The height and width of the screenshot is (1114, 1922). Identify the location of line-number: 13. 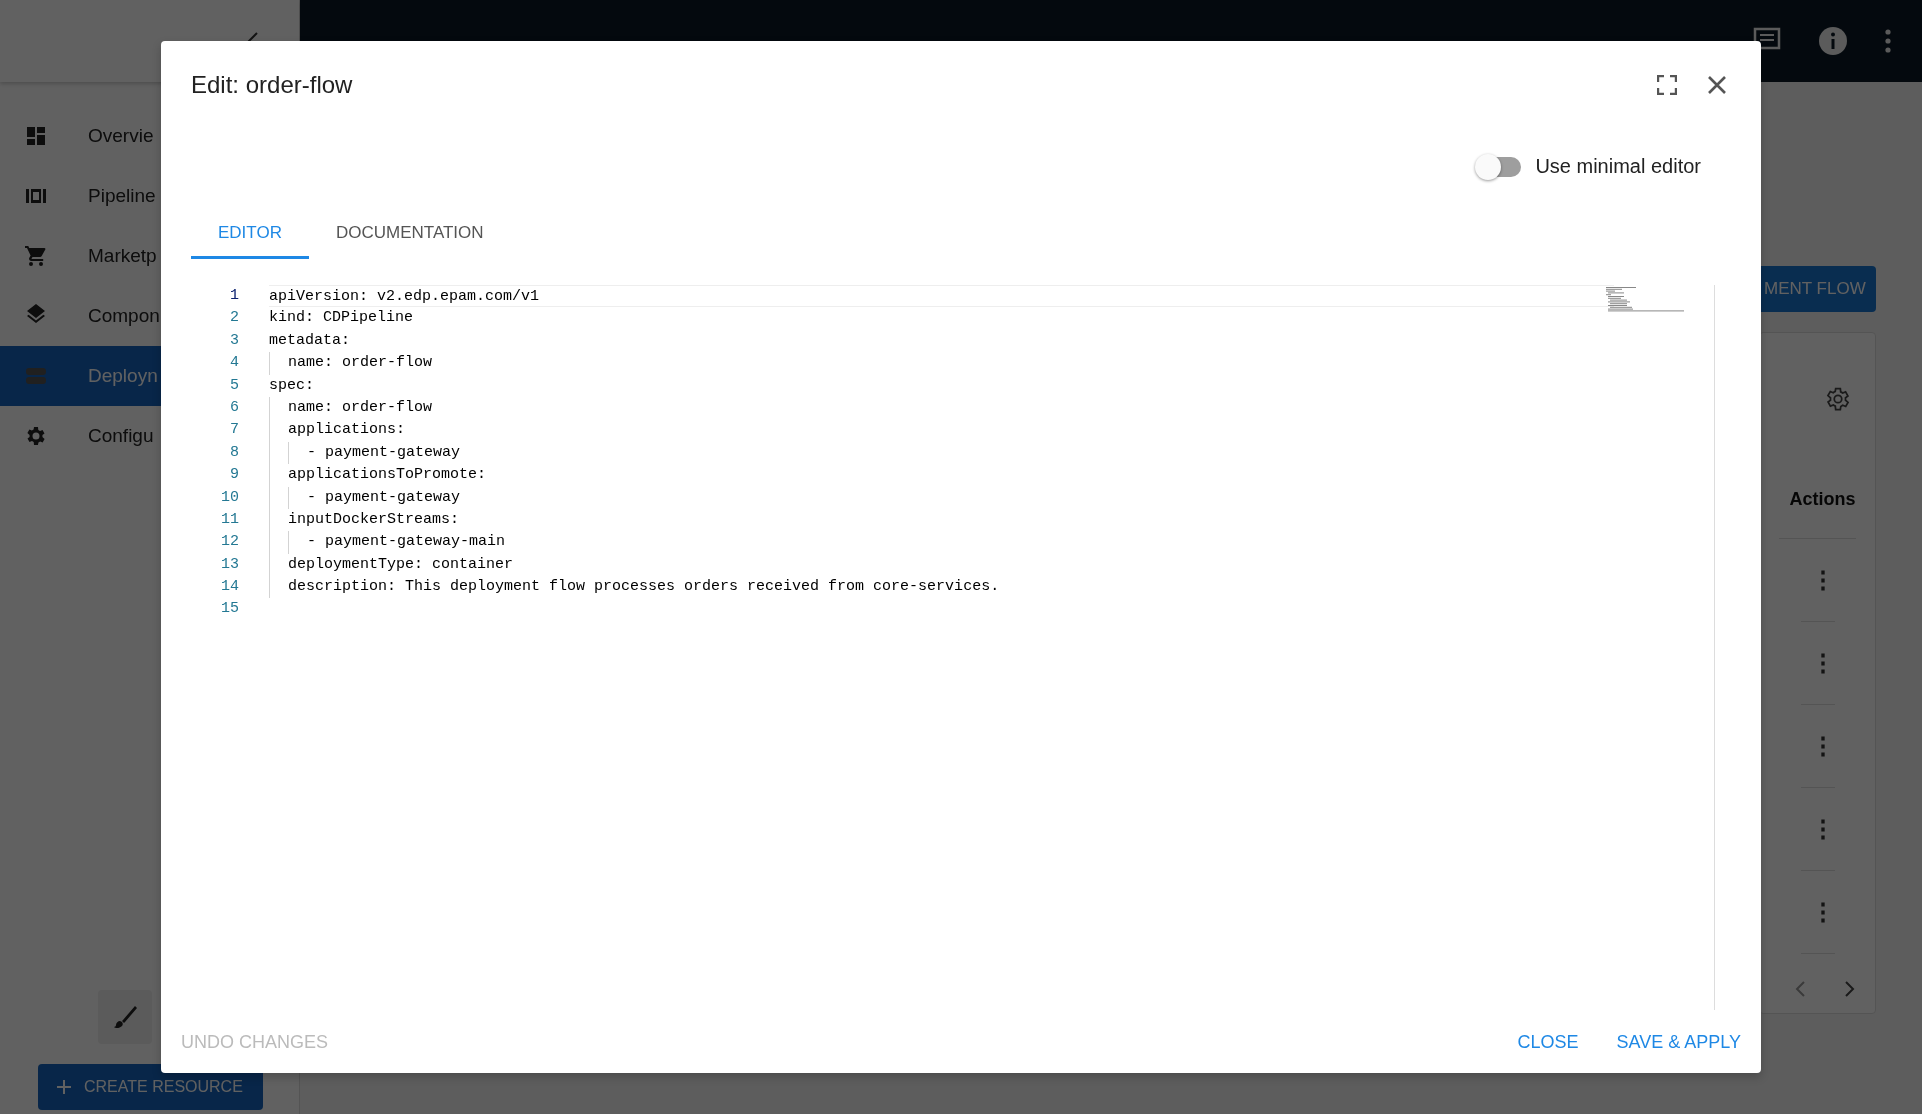
(229, 564).